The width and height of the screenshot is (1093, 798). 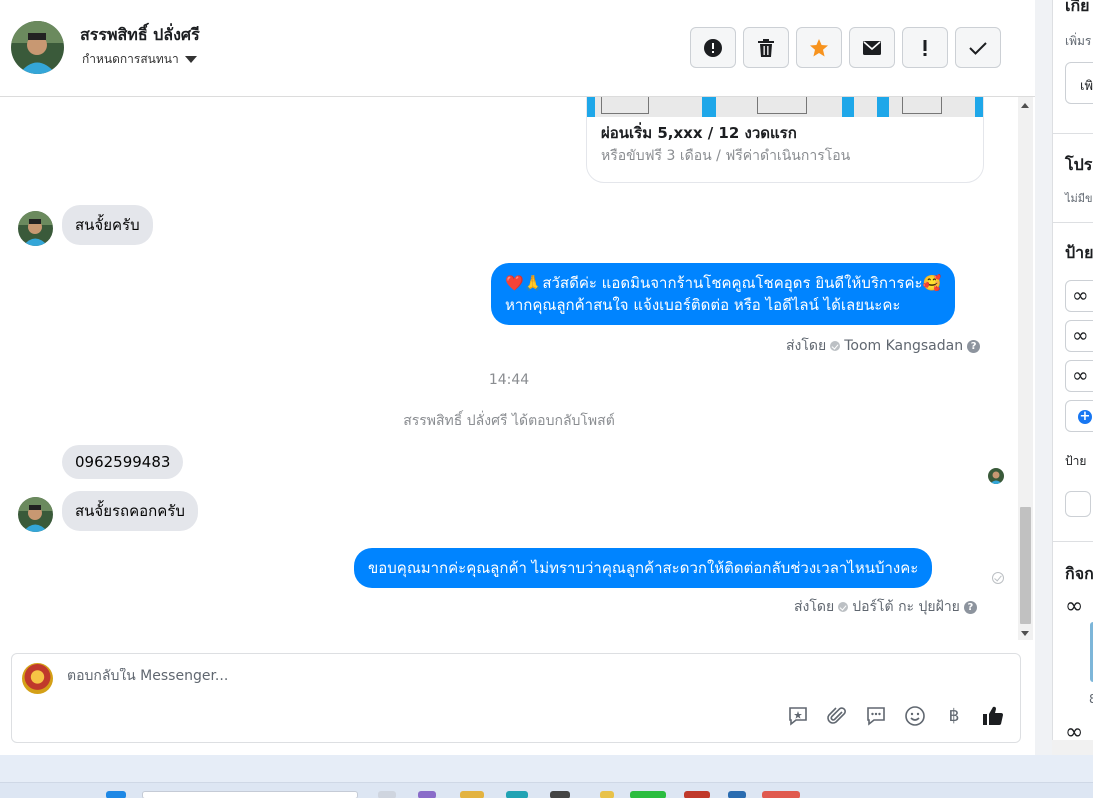 What do you see at coordinates (996, 476) in the screenshot?
I see `seen-indicator-avatar` at bounding box center [996, 476].